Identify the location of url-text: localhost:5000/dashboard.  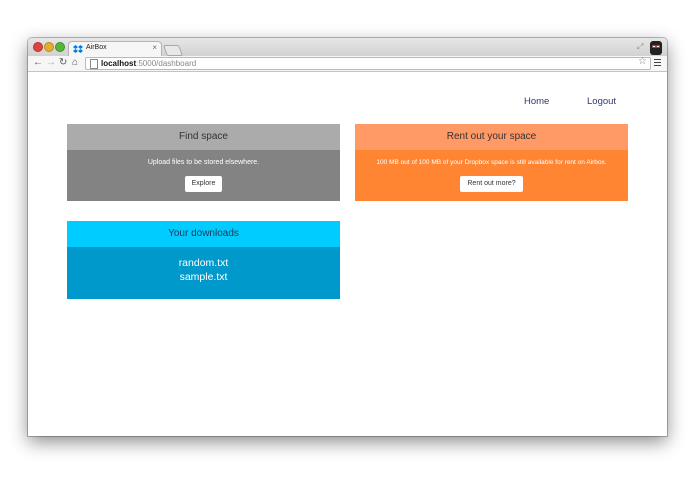
(148, 63).